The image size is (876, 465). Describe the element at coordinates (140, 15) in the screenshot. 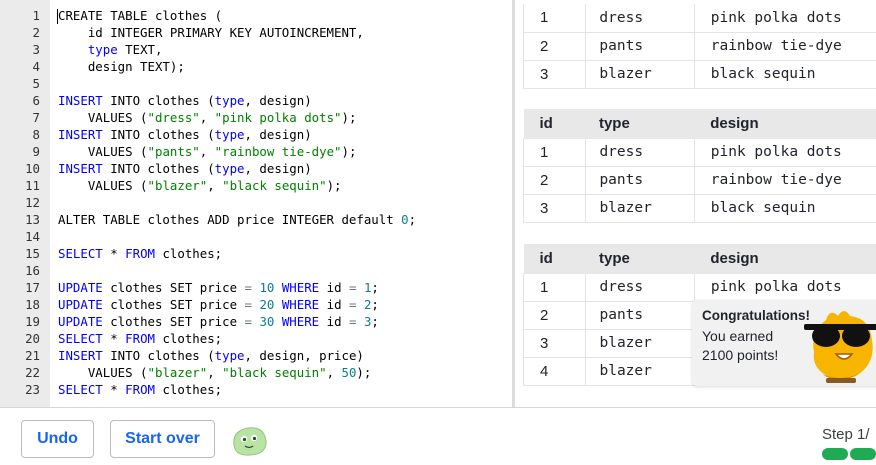

I see `line-text: CREATE TABLE clothes (` at that location.